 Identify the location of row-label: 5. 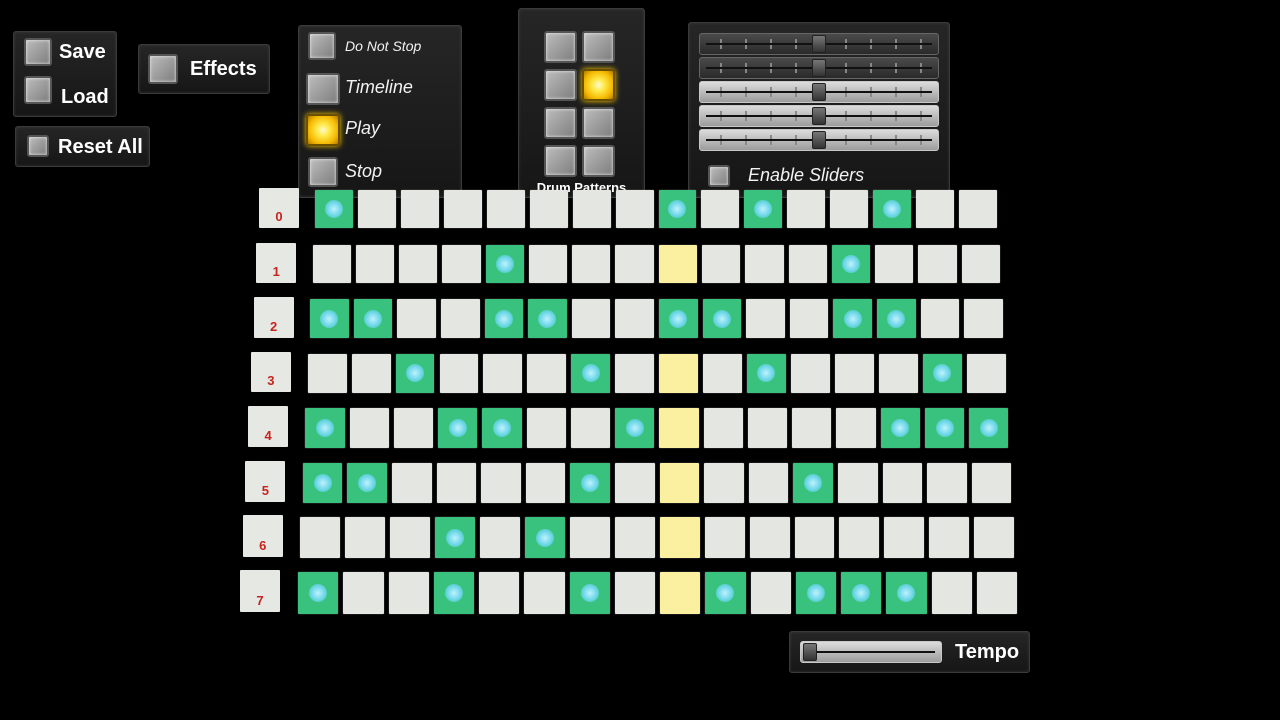
(265, 481).